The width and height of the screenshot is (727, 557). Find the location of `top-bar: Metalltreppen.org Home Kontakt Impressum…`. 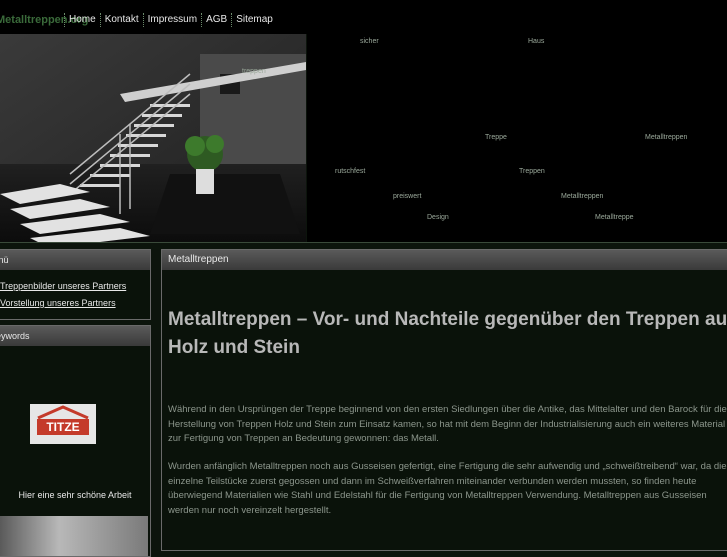

top-bar: Metalltreppen.org Home Kontakt Impressum… is located at coordinates (363, 17).